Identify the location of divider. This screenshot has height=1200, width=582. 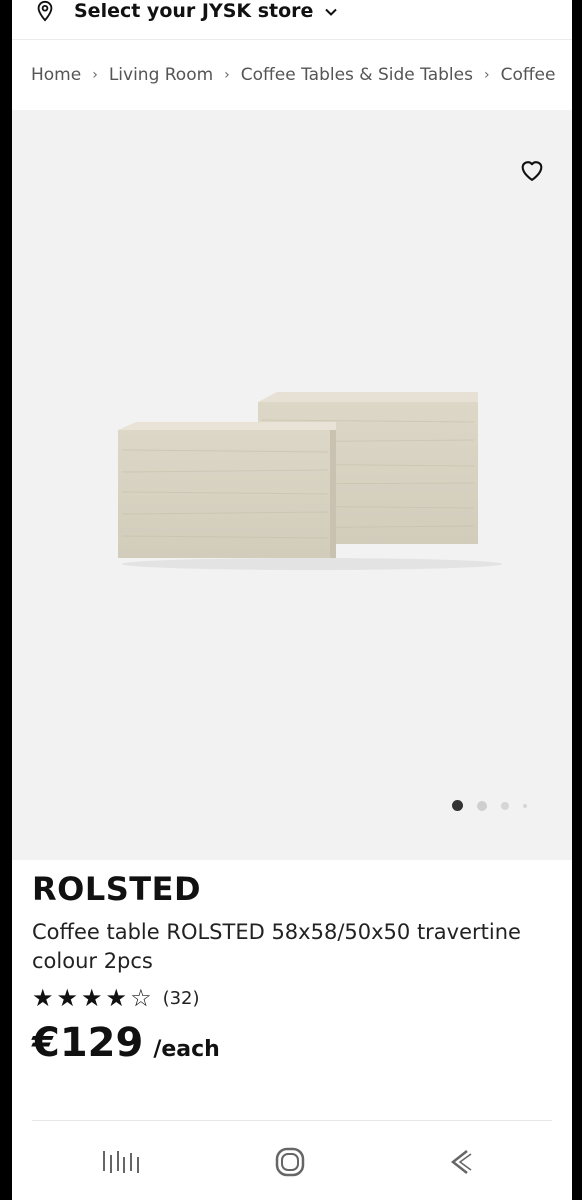
(292, 1120).